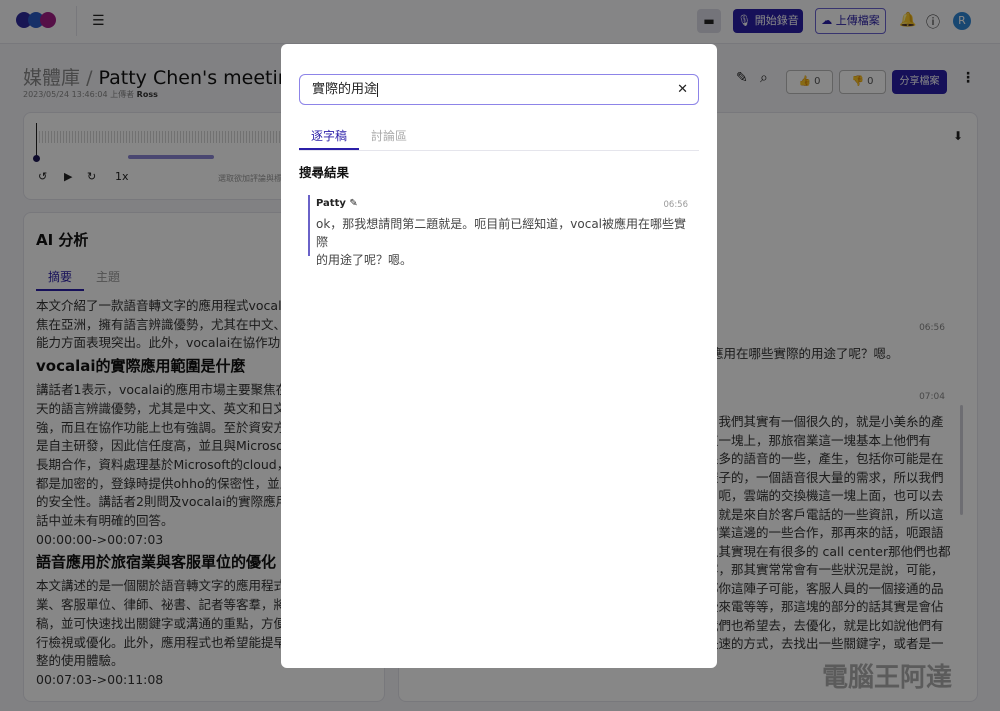  Describe the element at coordinates (682, 89) in the screenshot. I see `clear-search-icon: ✕` at that location.